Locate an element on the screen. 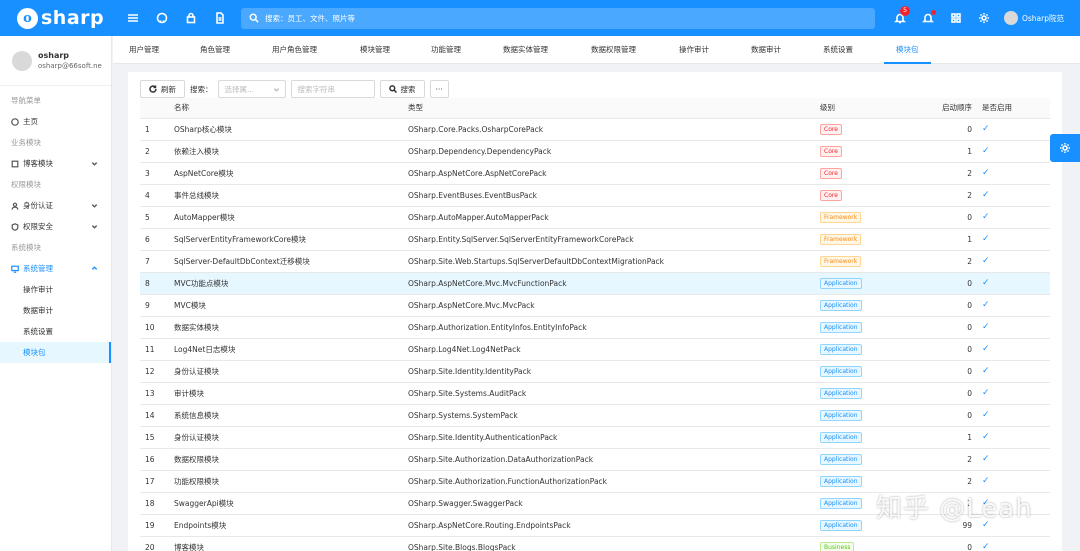 The height and width of the screenshot is (551, 1080). col-level: 级别 is located at coordinates (865, 108).